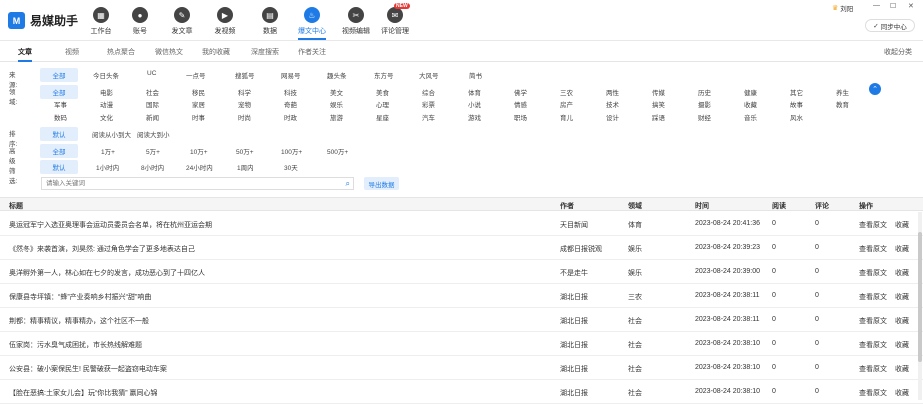 This screenshot has height=404, width=923. Describe the element at coordinates (842, 8) in the screenshot. I see `user-info: ♛ 刘阳` at that location.